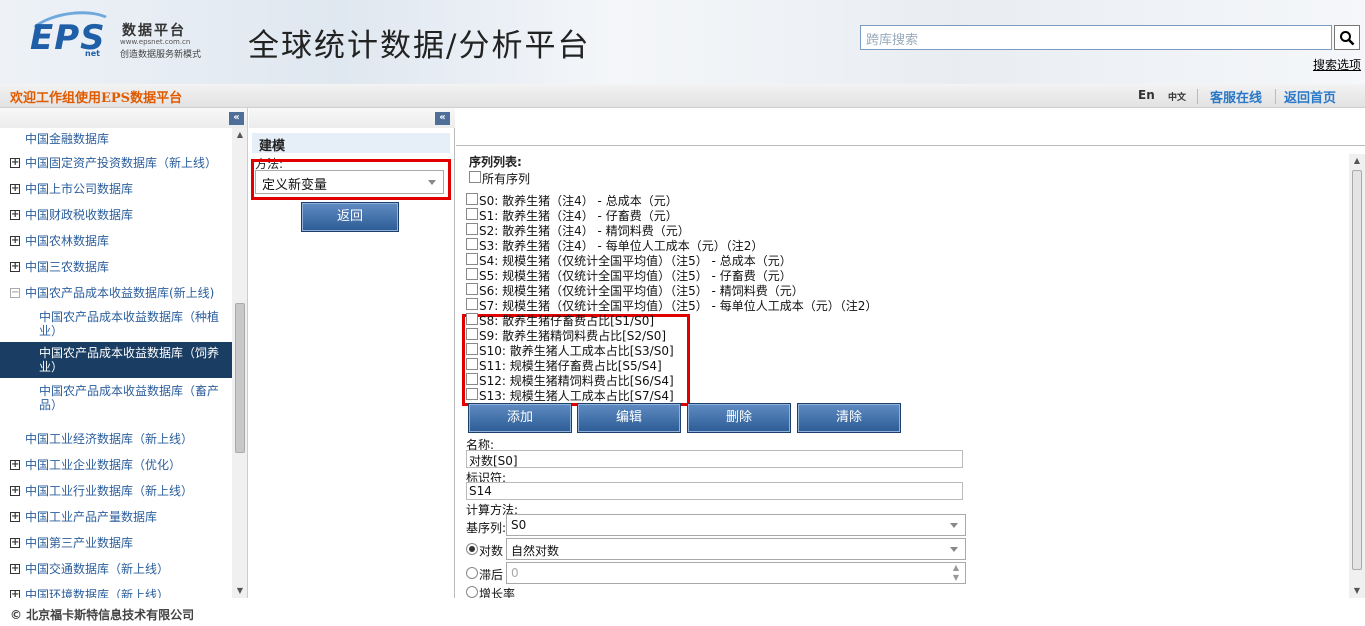 The image size is (1365, 626). Describe the element at coordinates (472, 549) in the screenshot. I see `log-radio` at that location.